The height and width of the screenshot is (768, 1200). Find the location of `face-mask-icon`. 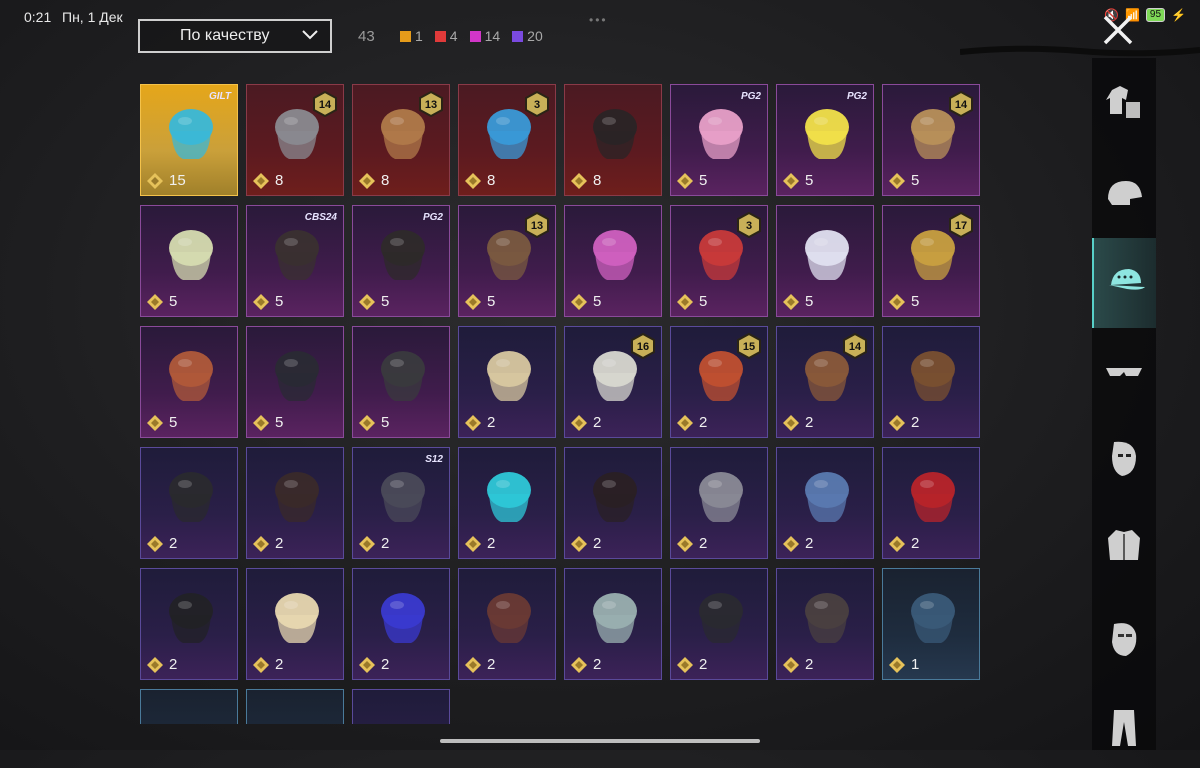

face-mask-icon is located at coordinates (1124, 458).